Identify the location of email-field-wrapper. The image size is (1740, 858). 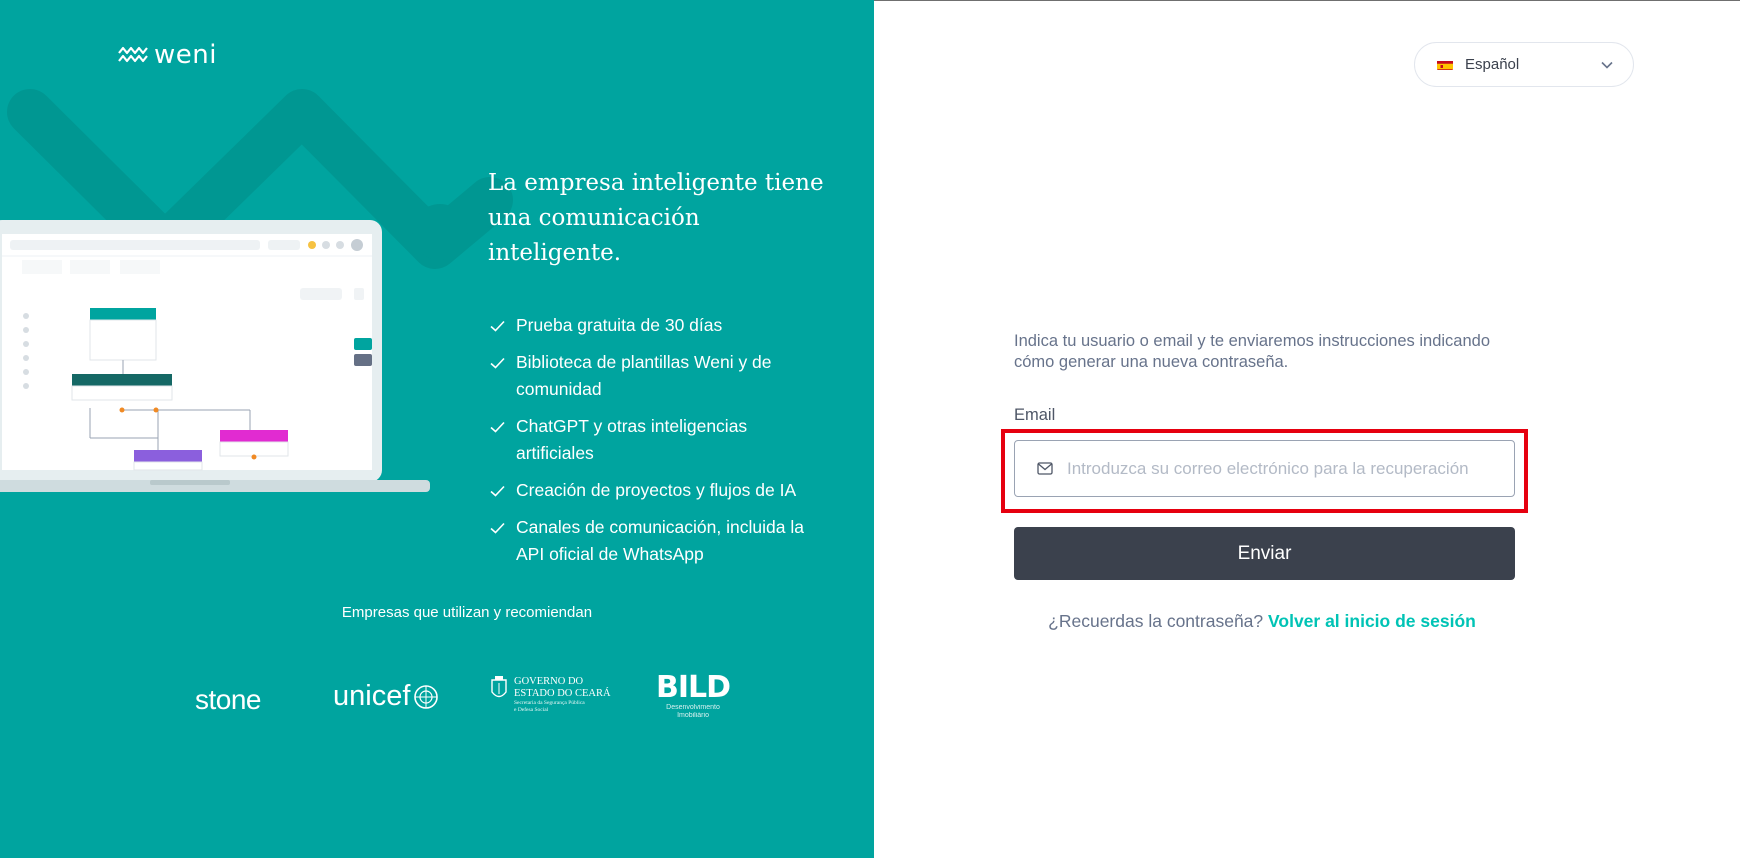
(1264, 468).